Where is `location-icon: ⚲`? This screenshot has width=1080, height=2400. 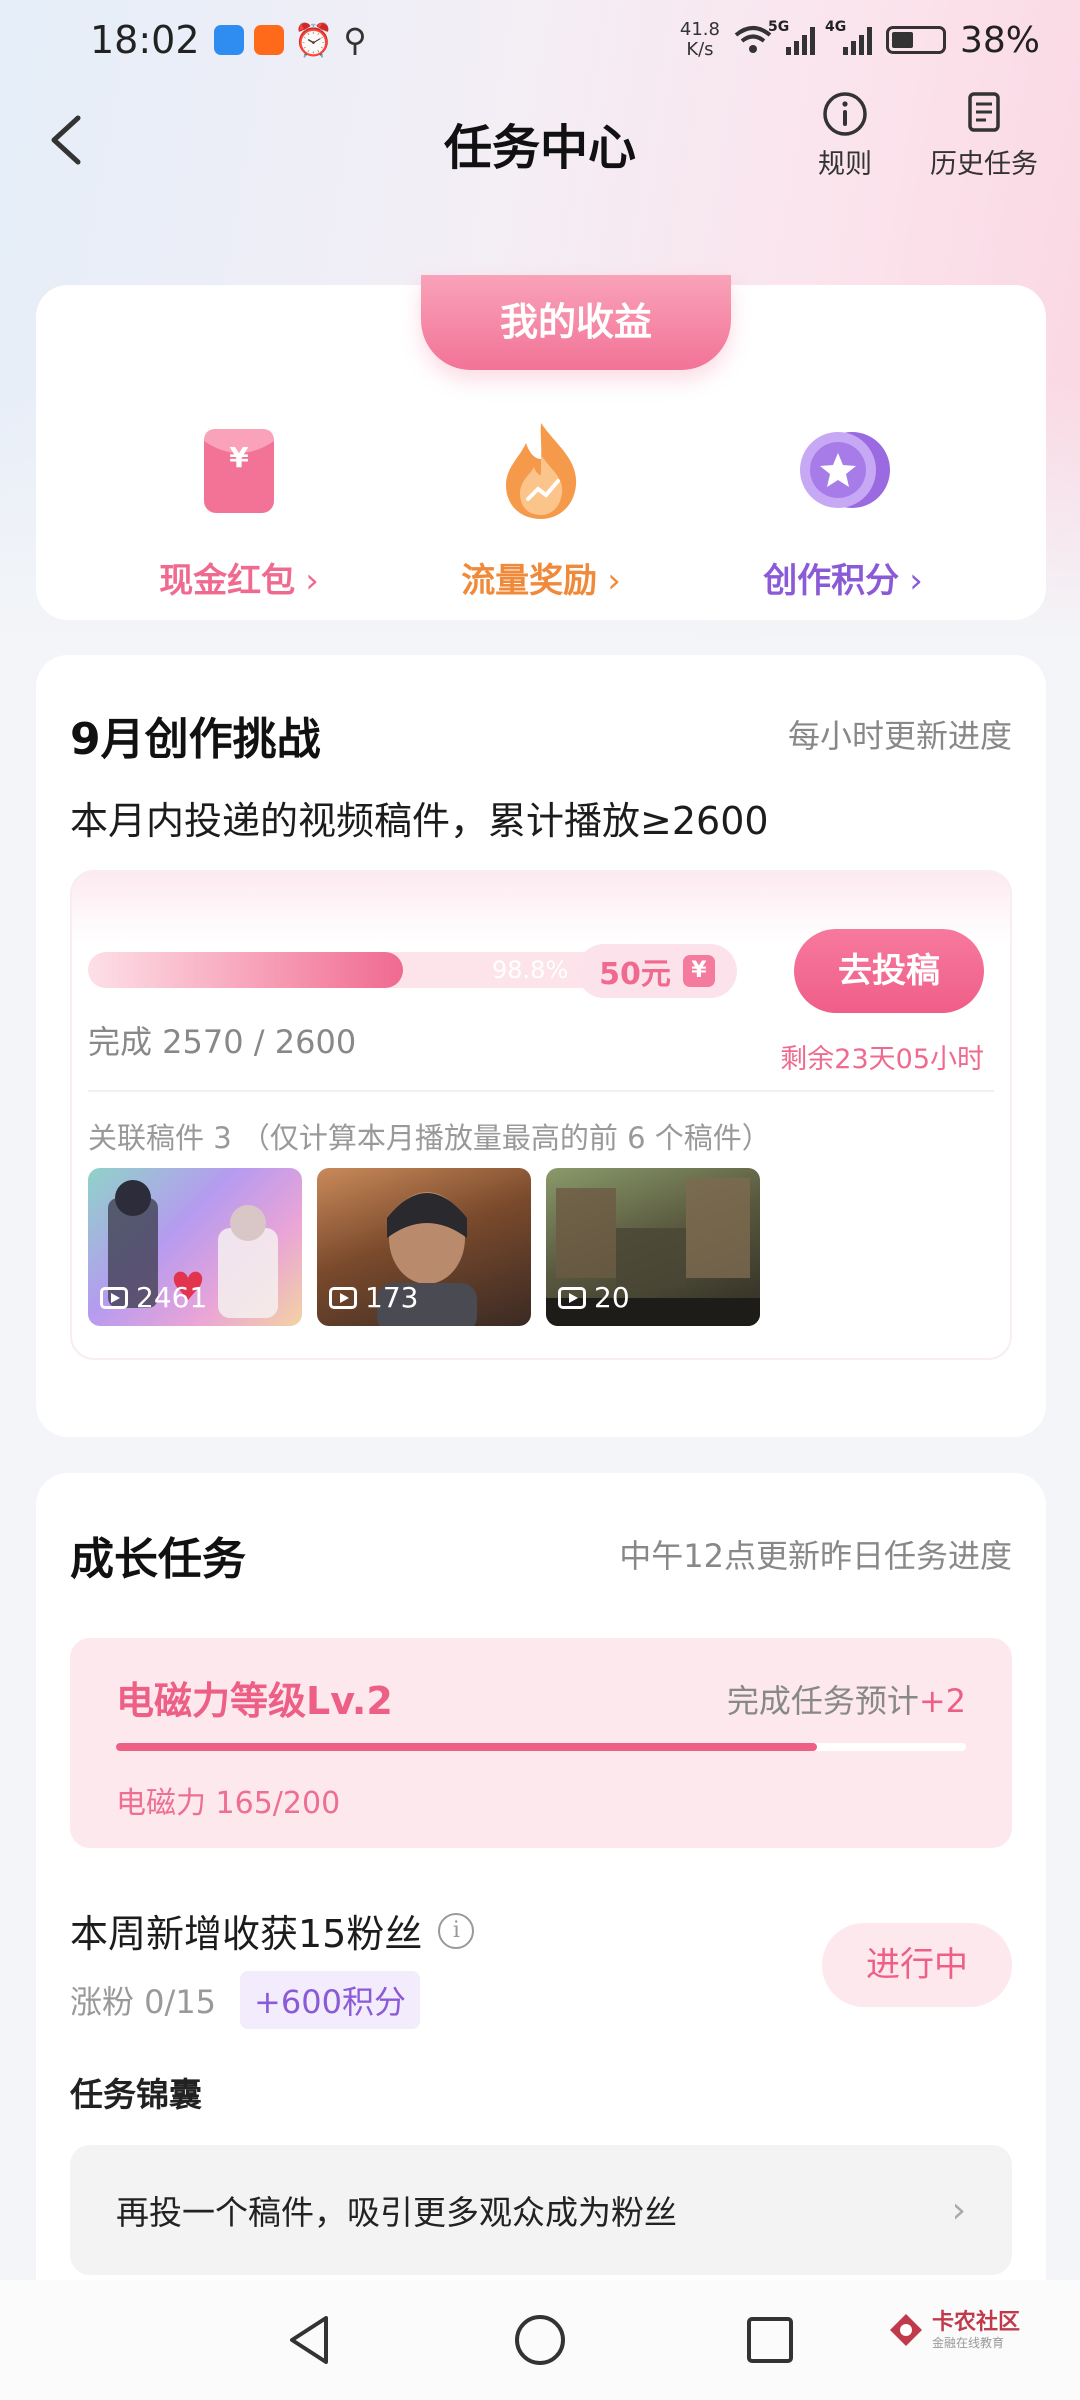 location-icon: ⚲ is located at coordinates (355, 40).